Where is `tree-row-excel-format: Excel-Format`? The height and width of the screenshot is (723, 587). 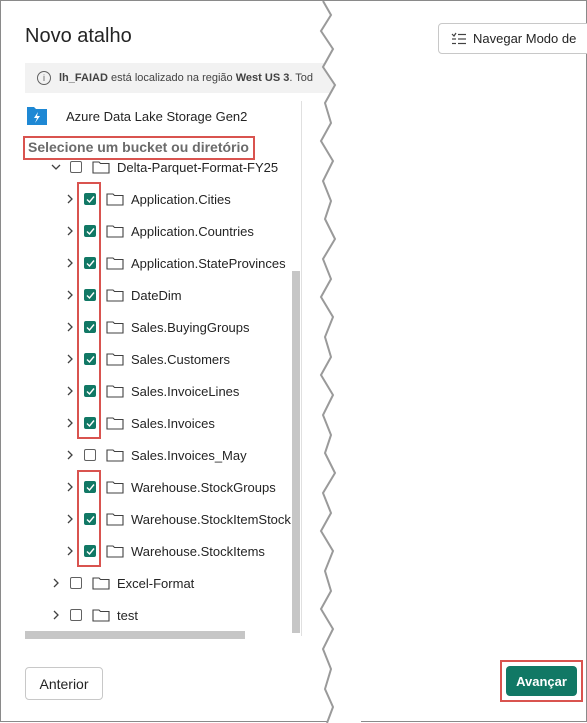 tree-row-excel-format: Excel-Format is located at coordinates (122, 583).